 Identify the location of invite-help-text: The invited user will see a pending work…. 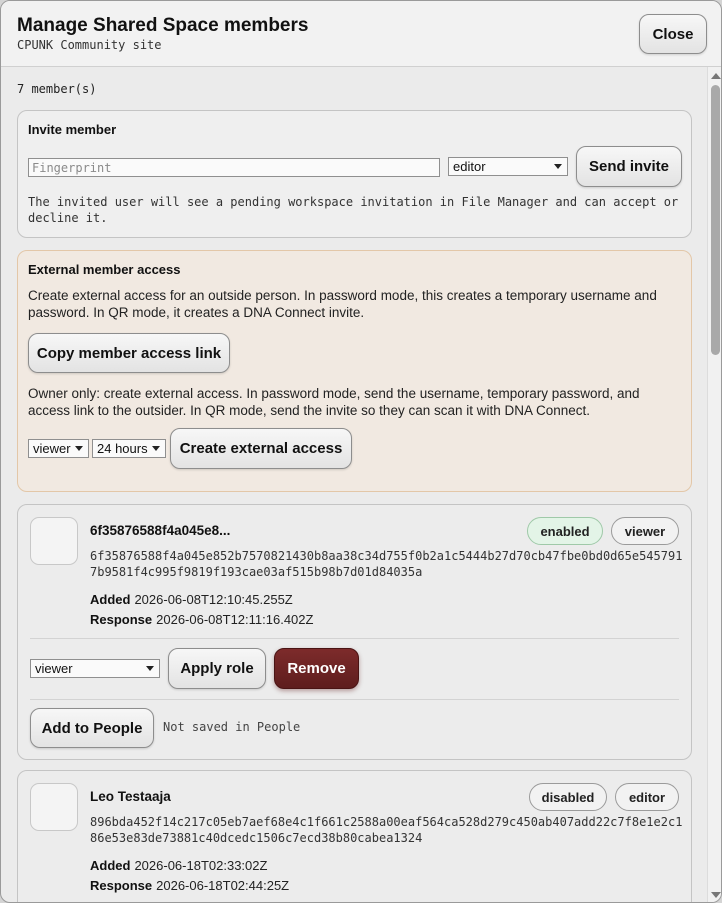
(353, 210).